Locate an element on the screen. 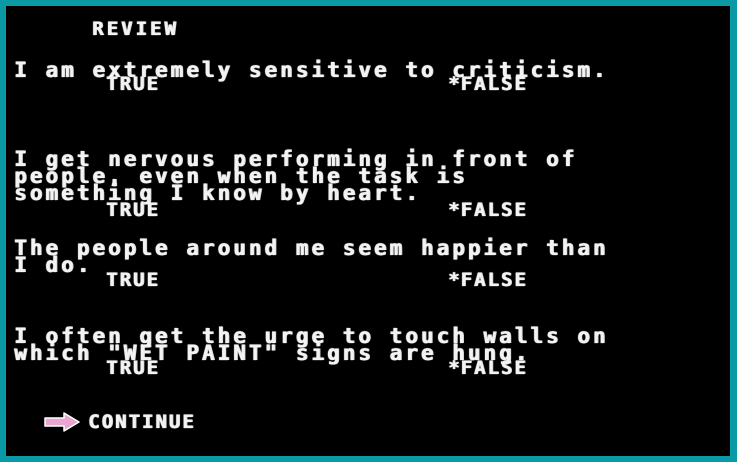 This screenshot has height=462, width=737. question-3-false-option: *FALSE is located at coordinates (488, 280).